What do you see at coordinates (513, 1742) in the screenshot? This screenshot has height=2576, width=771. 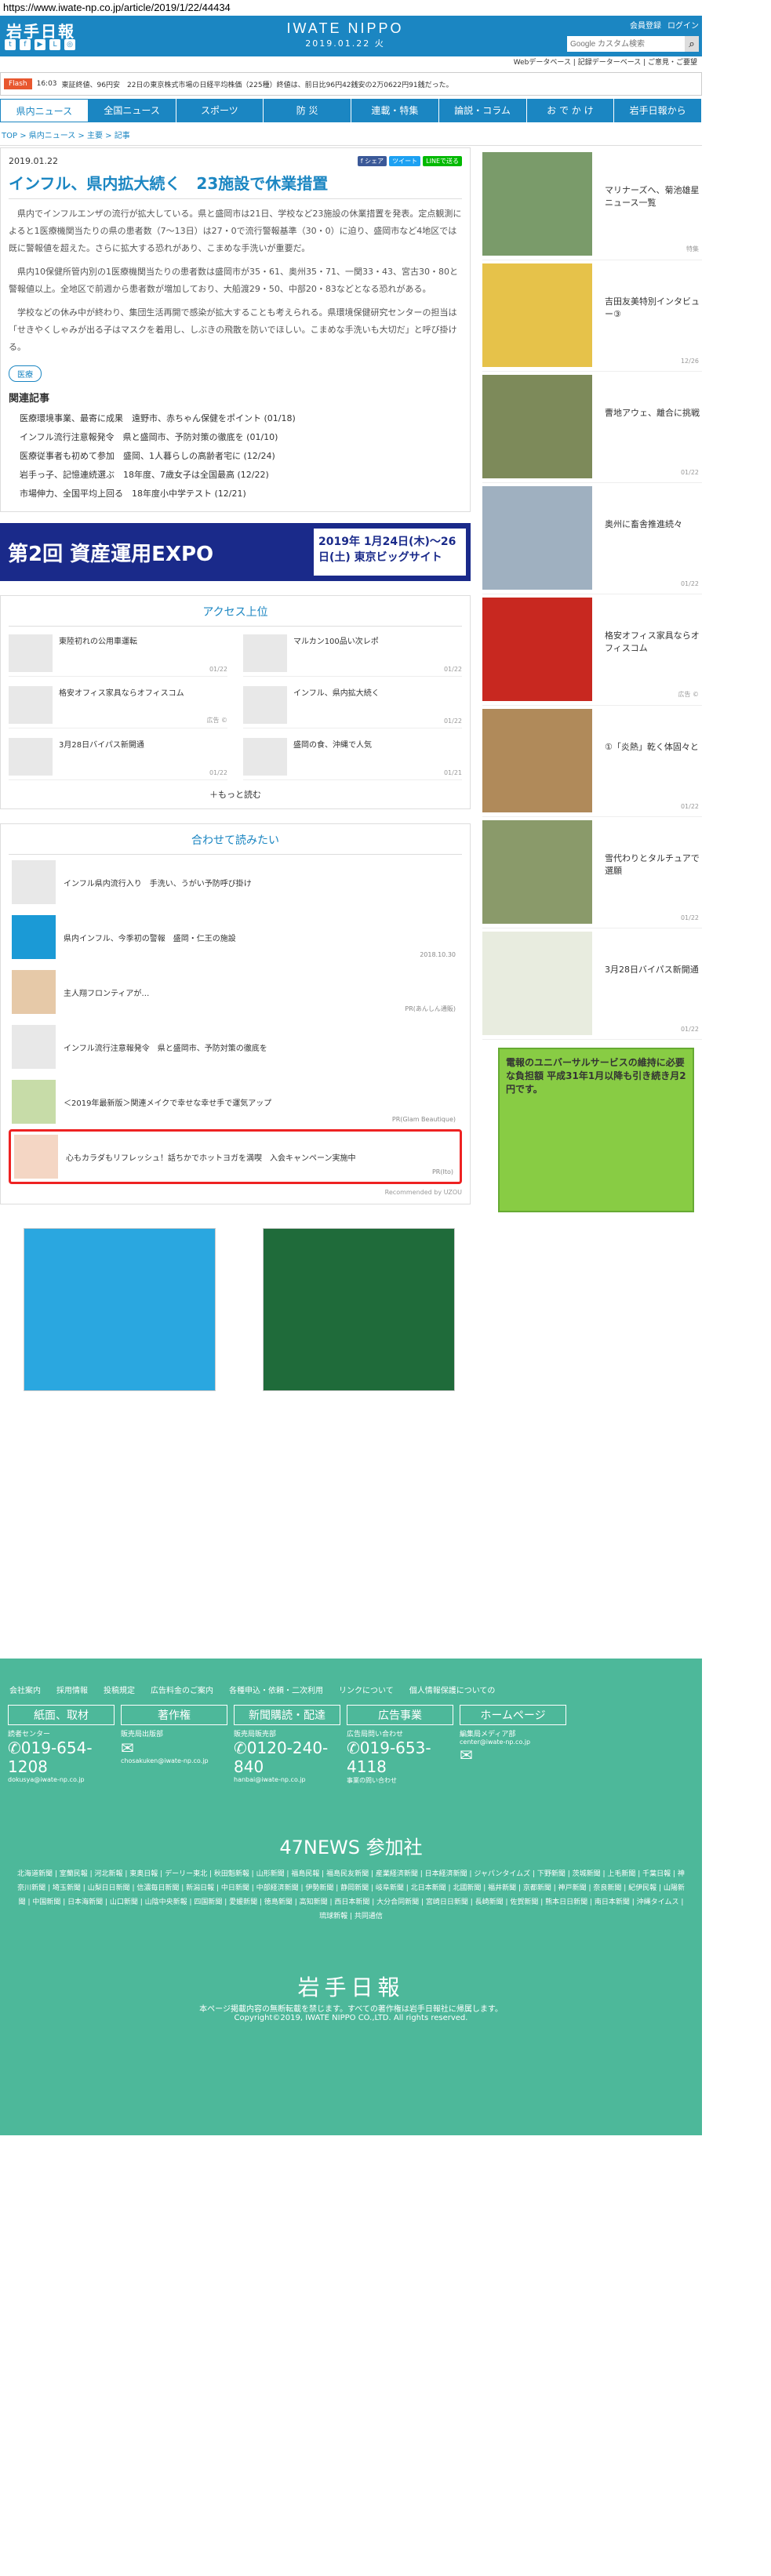 I see `contact-email: center@iwate-np.co.jp` at bounding box center [513, 1742].